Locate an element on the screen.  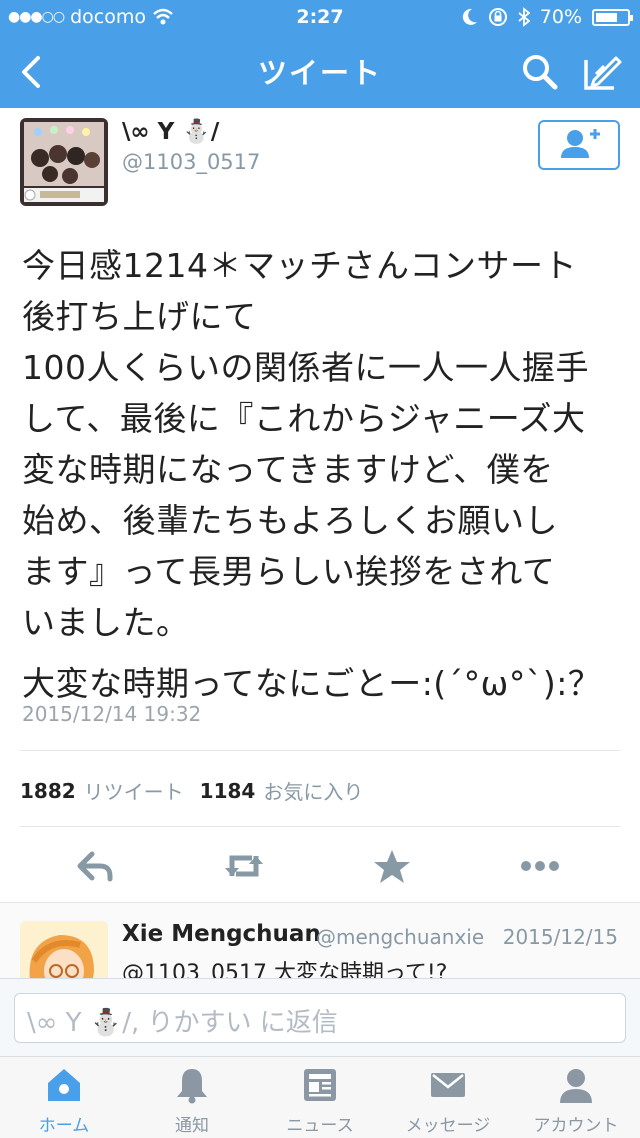
follow-button is located at coordinates (579, 145).